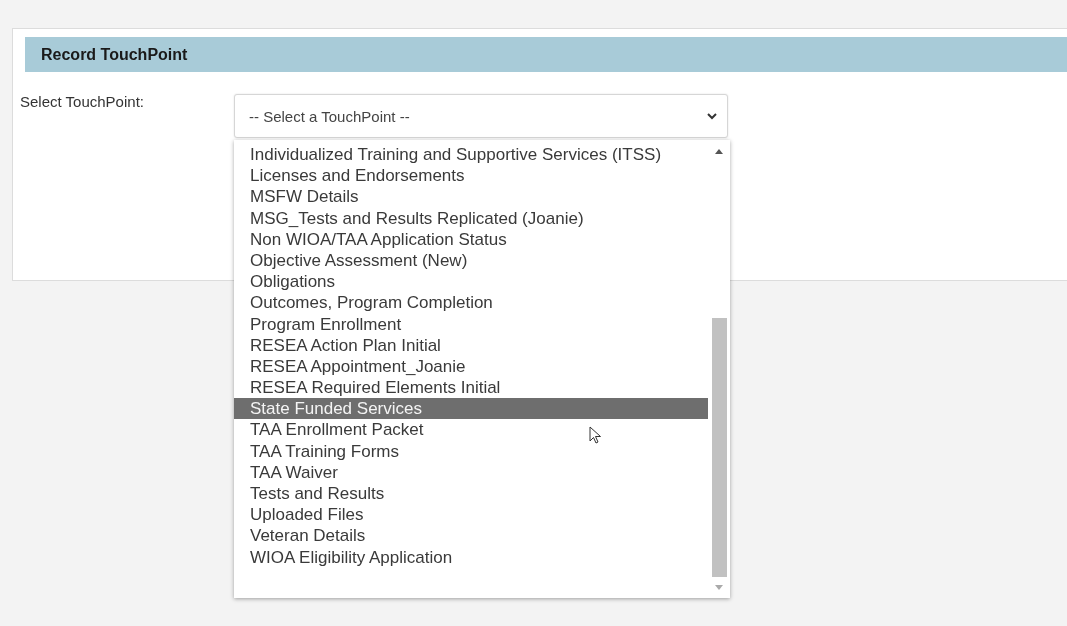  I want to click on dropdown-option: Non WIOA/TAA Application Status, so click(471, 239).